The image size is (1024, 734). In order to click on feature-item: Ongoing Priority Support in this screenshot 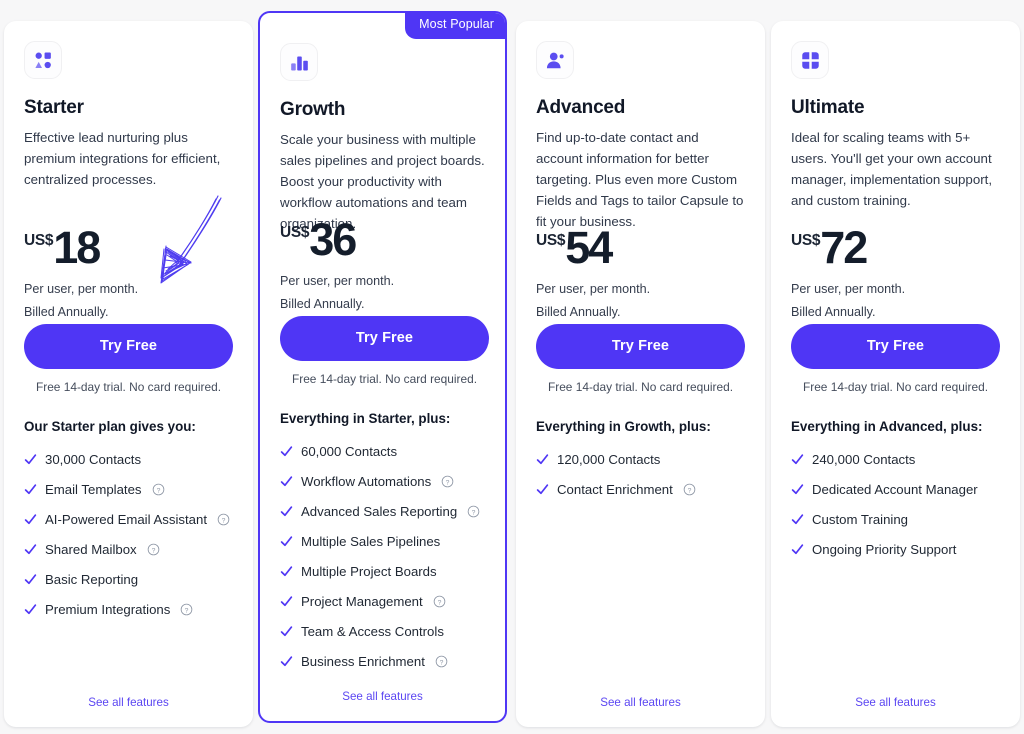, I will do `click(898, 549)`.